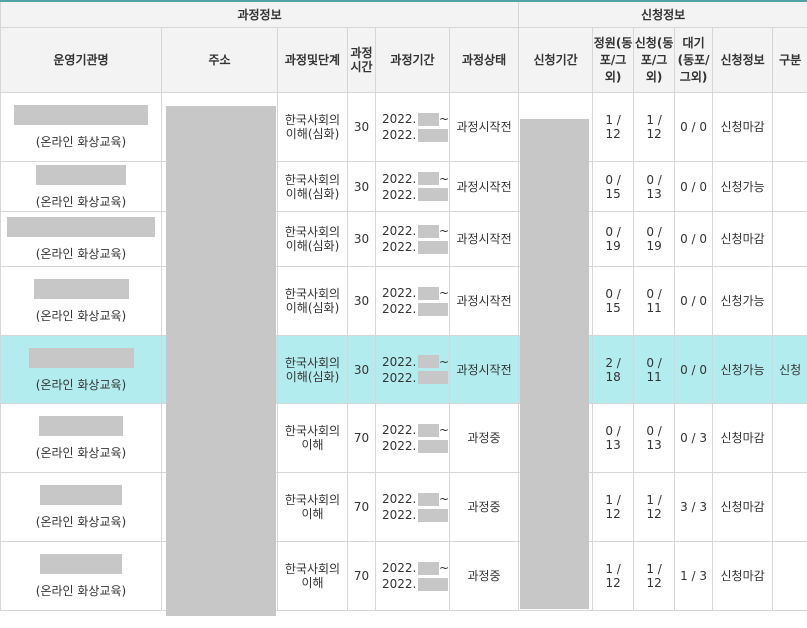 The width and height of the screenshot is (807, 628). I want to click on address-redaction, so click(221, 361).